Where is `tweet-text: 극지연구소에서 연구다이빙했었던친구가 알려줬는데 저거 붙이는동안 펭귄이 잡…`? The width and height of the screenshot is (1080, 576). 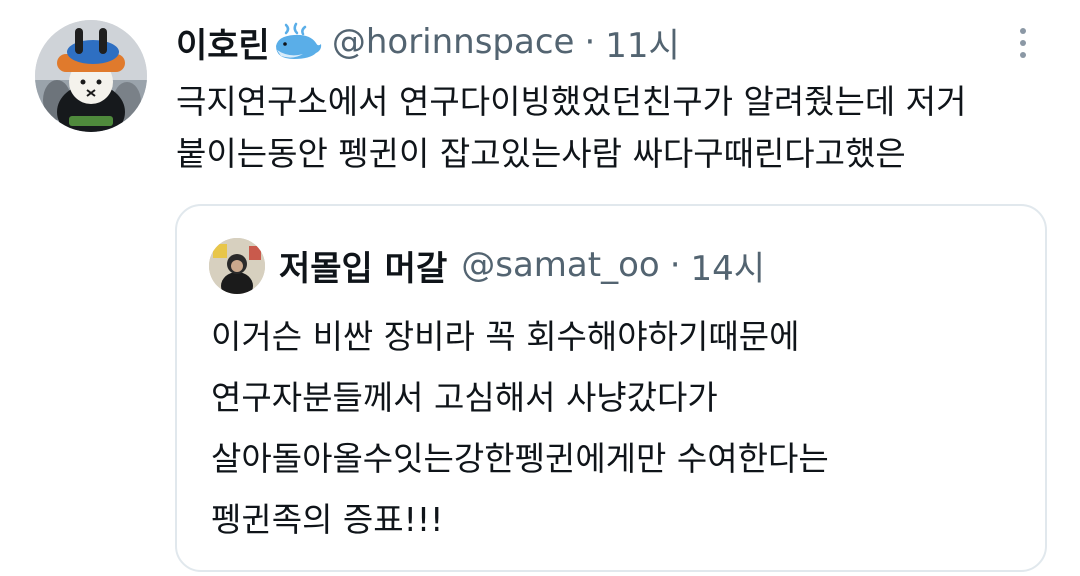 tweet-text: 극지연구소에서 연구다이빙했었던친구가 알려줬는데 저거 붙이는동안 펭귄이 잡… is located at coordinates (616, 128).